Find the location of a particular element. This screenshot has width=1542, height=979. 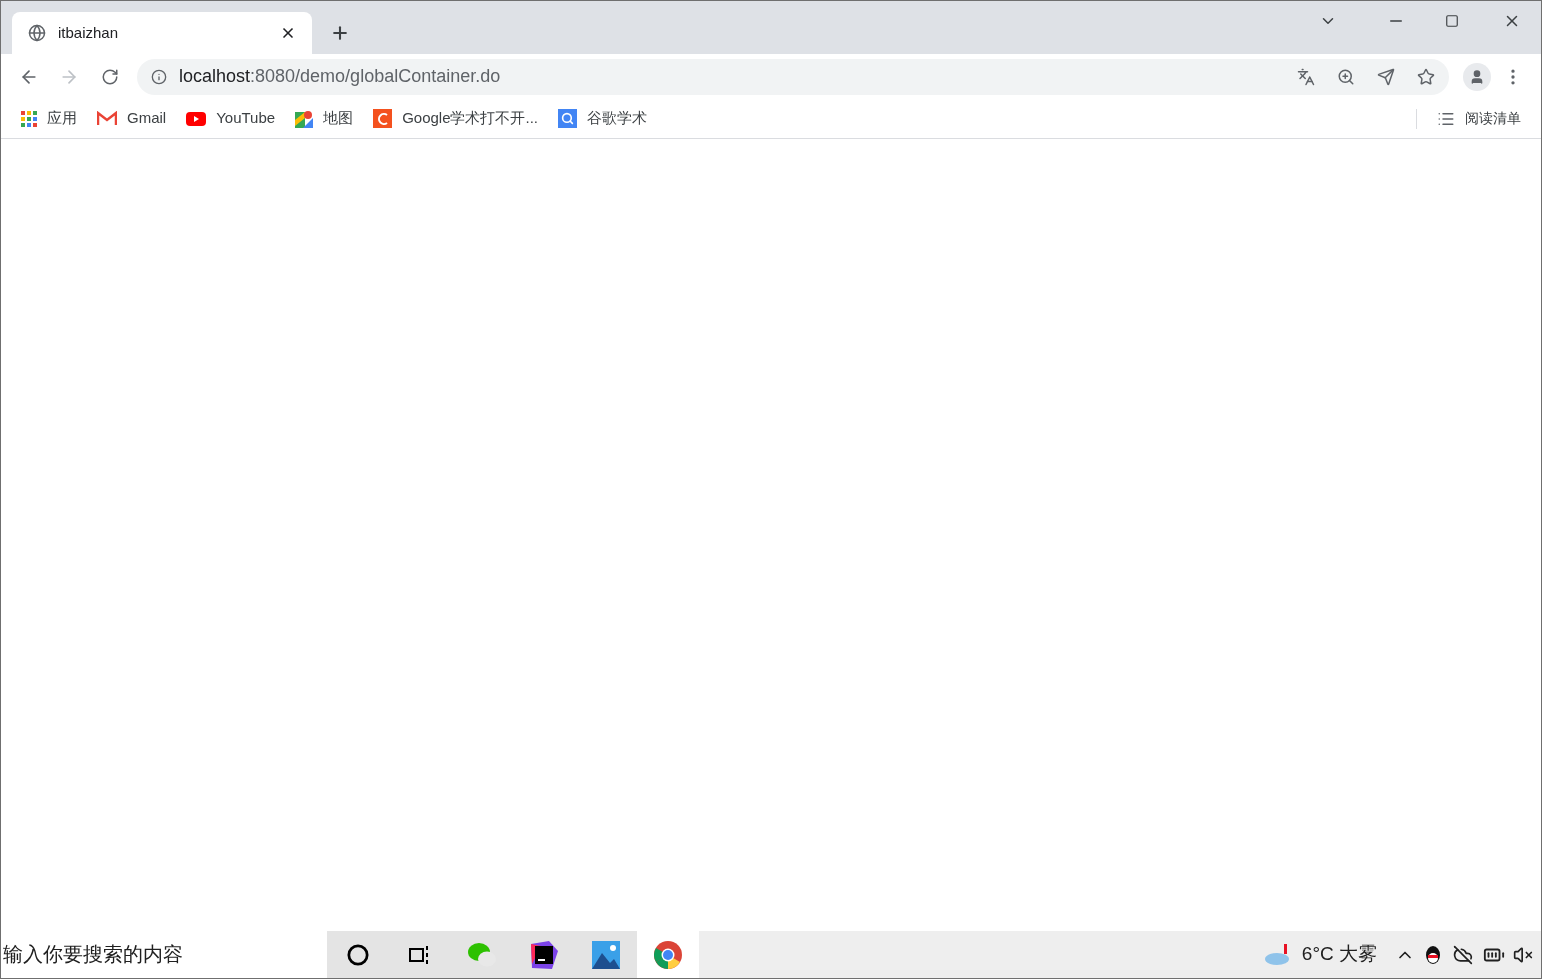

url-host: localhost is located at coordinates (215, 76).